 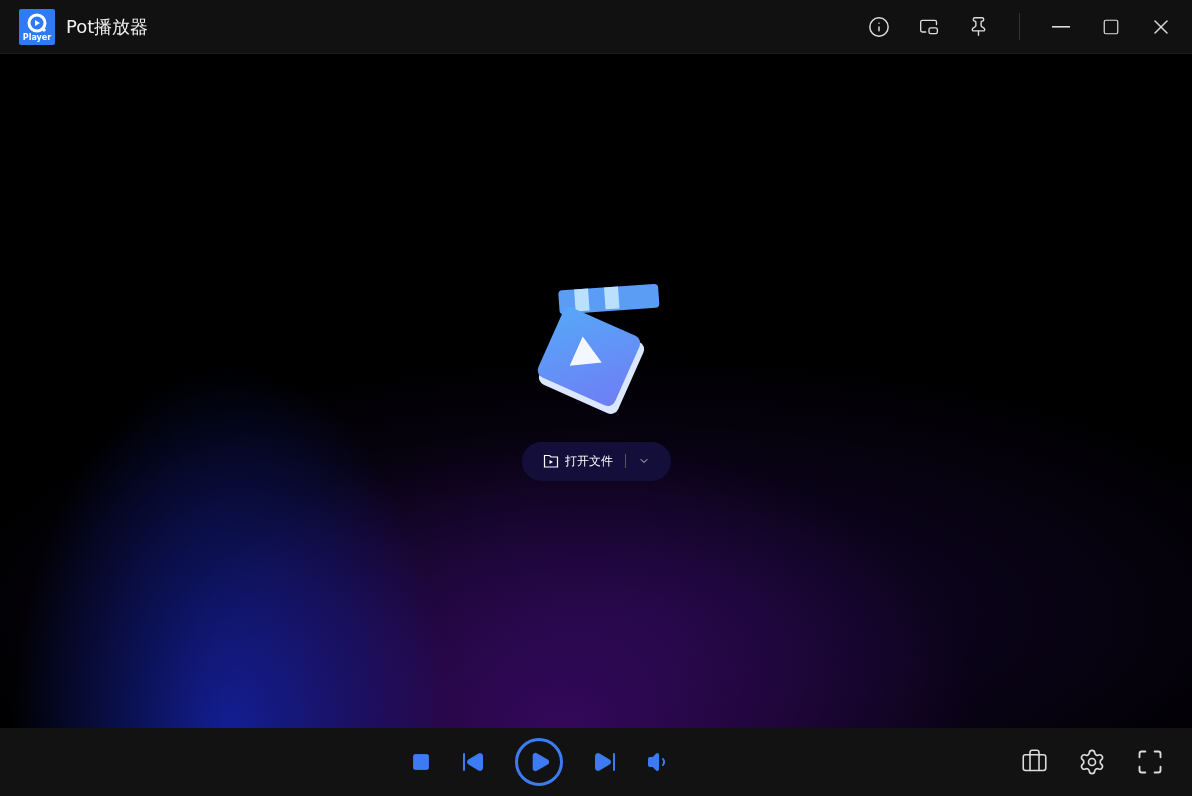 I want to click on logo-text: Player, so click(x=37, y=37).